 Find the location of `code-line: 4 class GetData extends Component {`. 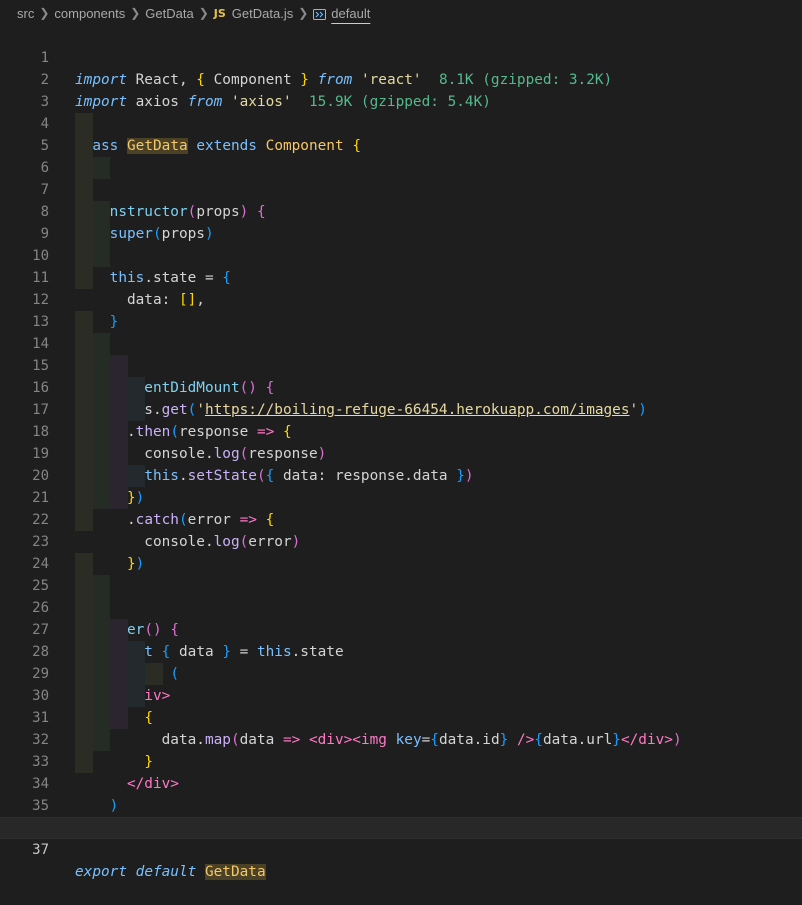

code-line: 4 class GetData extends Component { is located at coordinates (401, 122).